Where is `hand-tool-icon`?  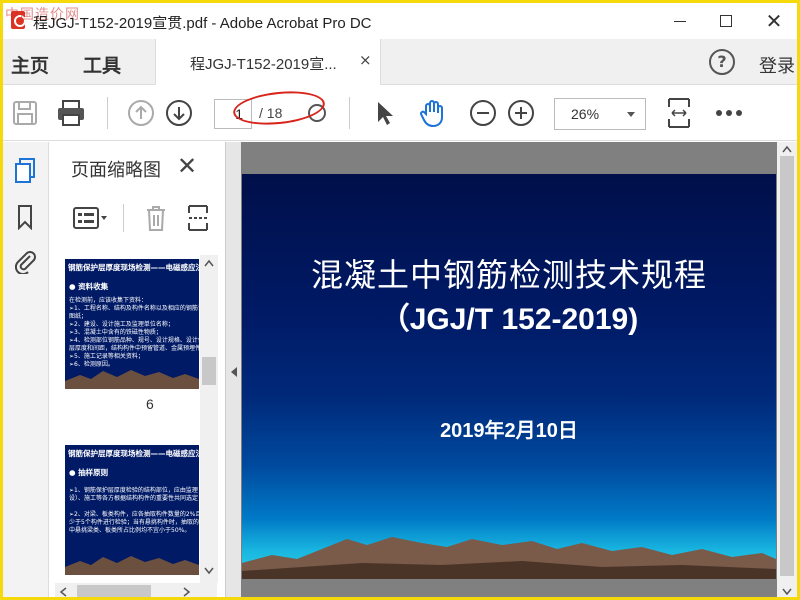
hand-tool-icon is located at coordinates (433, 113).